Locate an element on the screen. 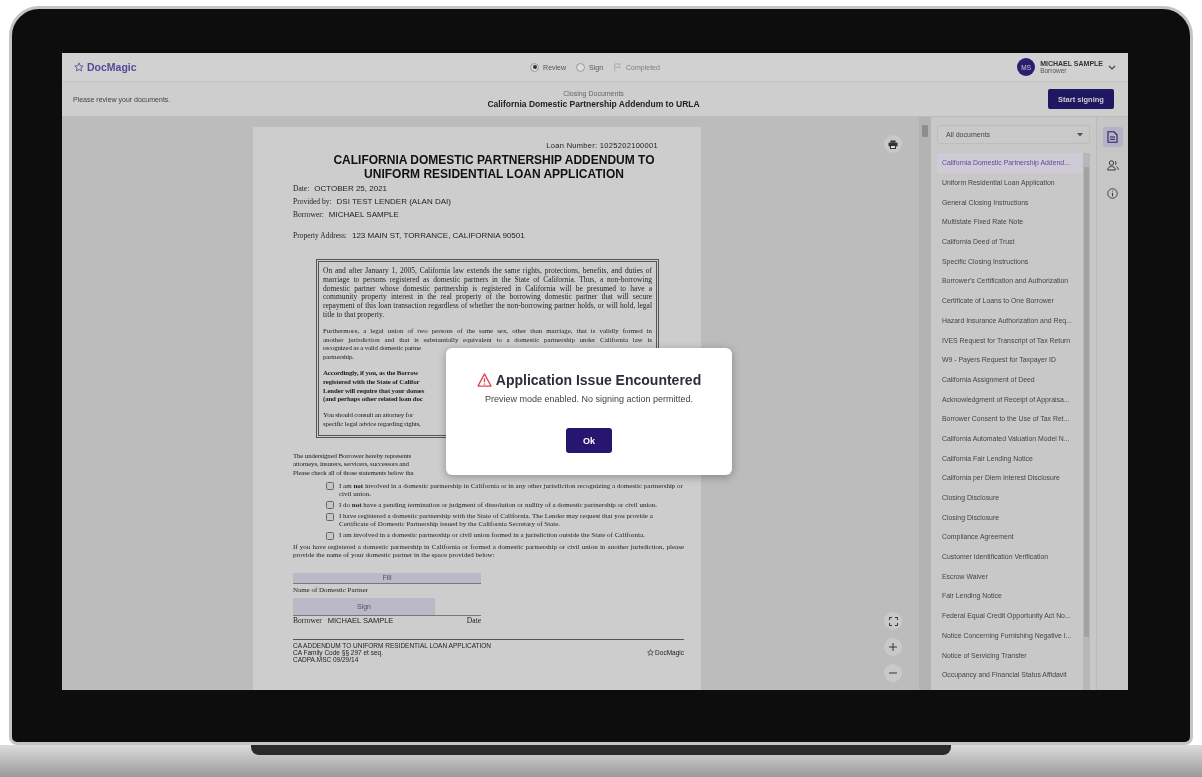 The width and height of the screenshot is (1202, 777). document-icon is located at coordinates (1112, 137).